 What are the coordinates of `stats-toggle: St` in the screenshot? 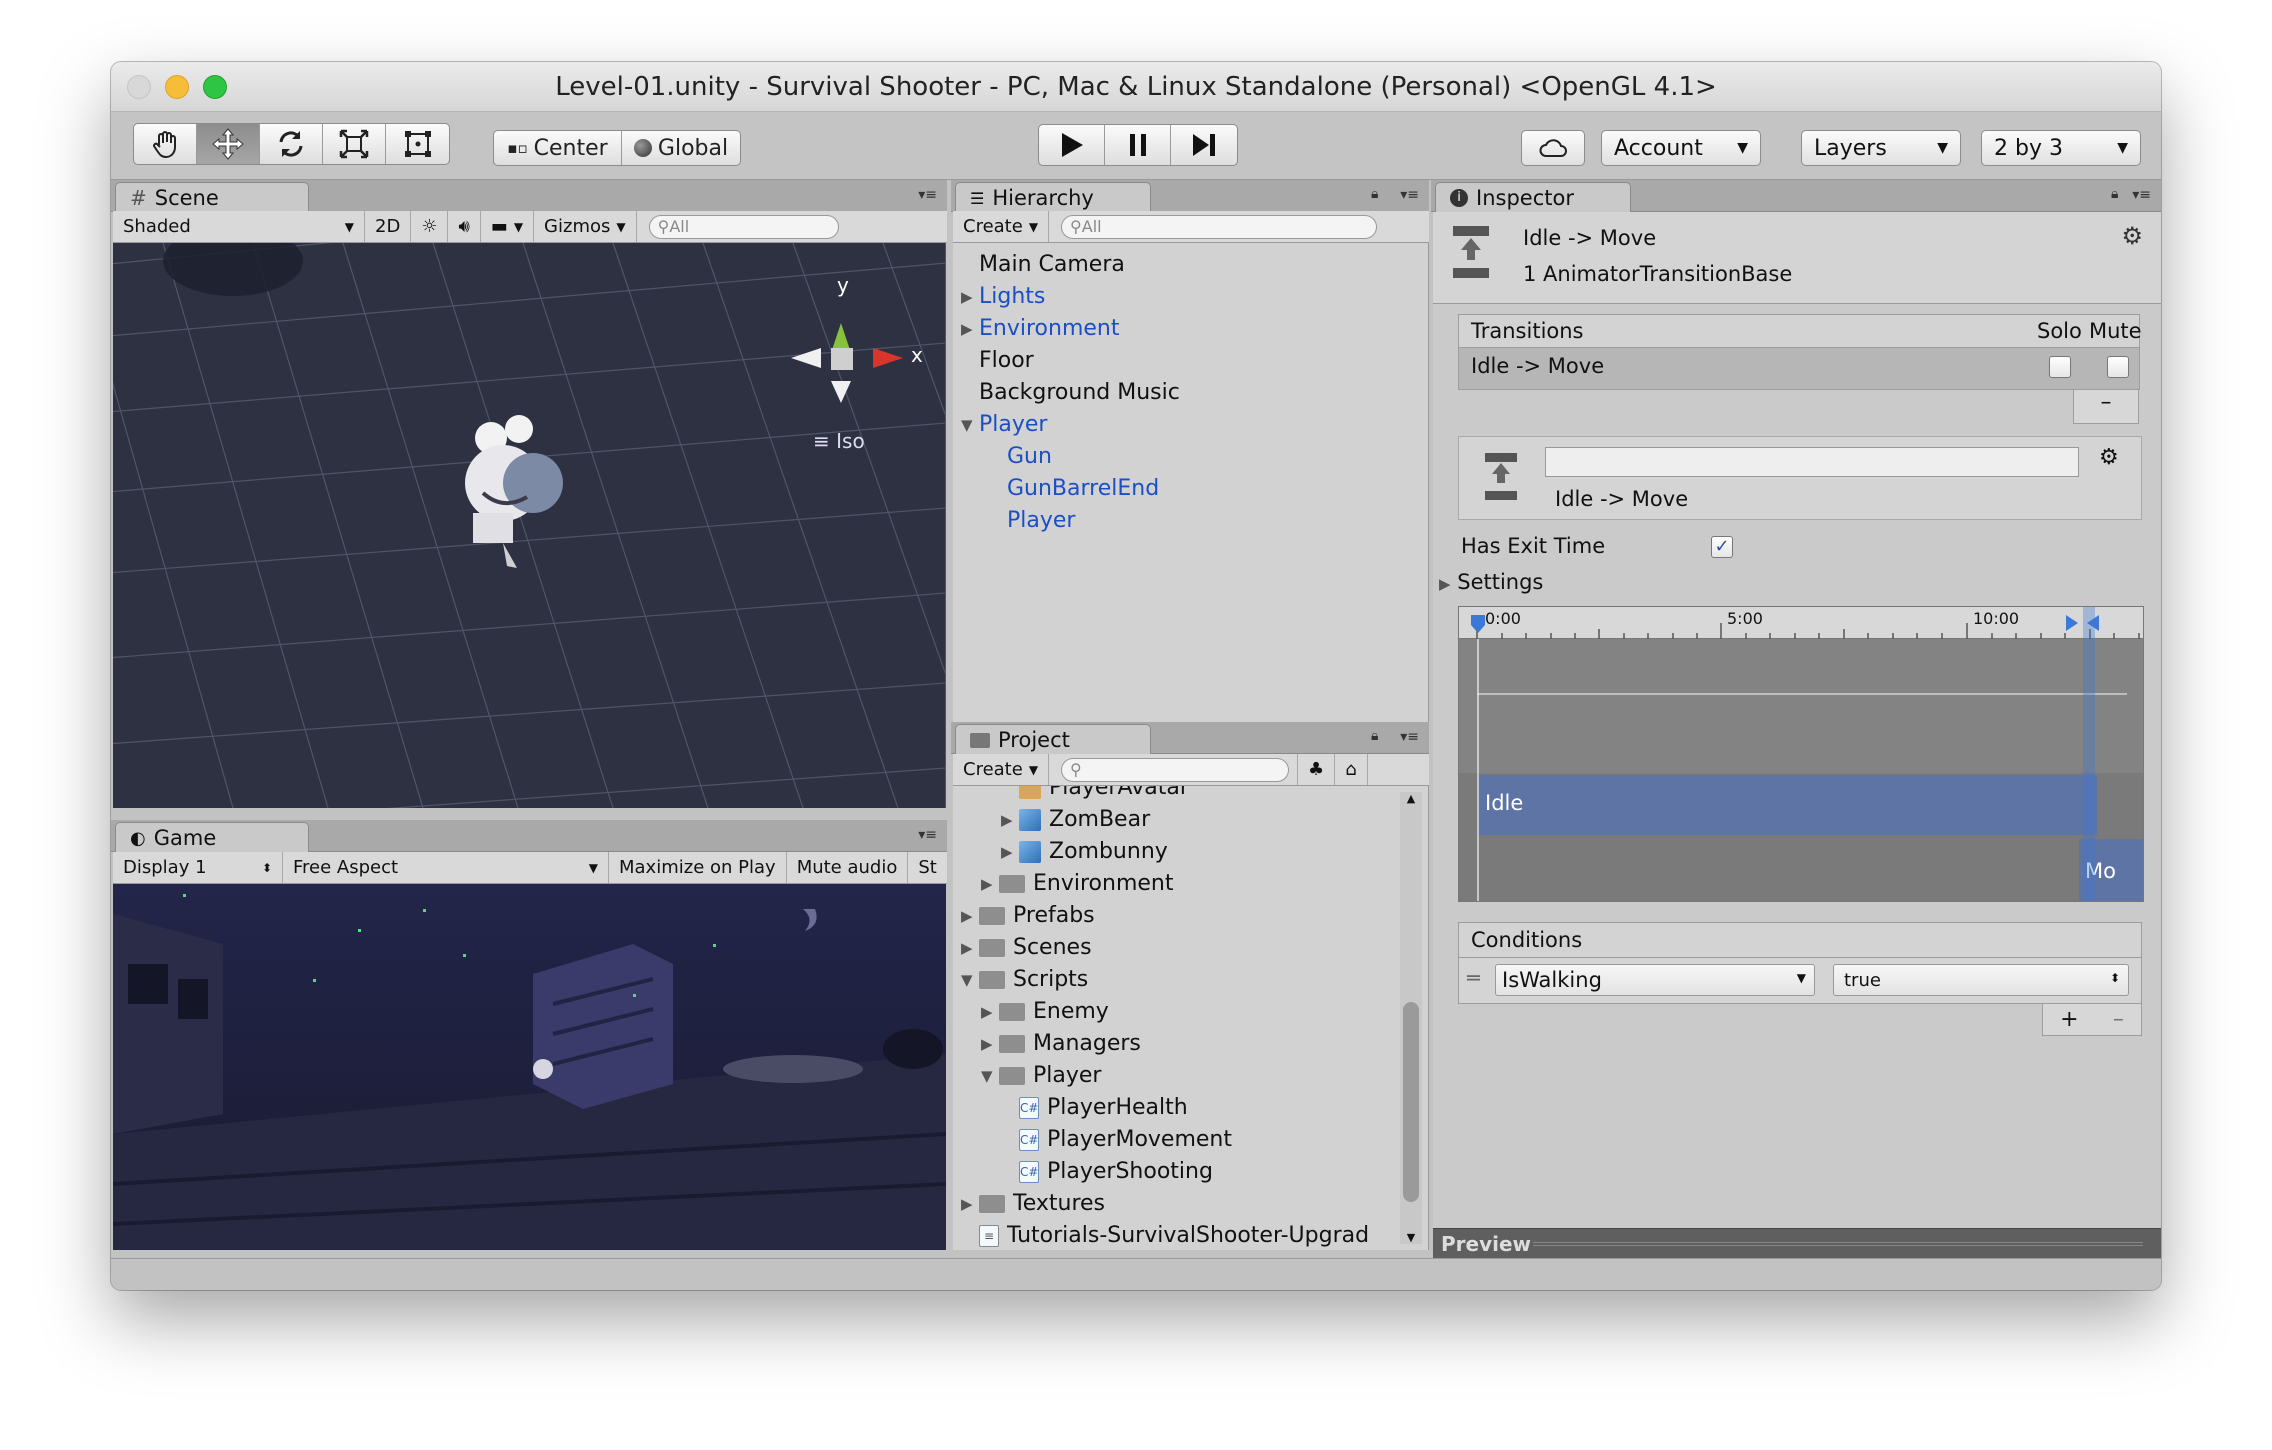 It's located at (927, 867).